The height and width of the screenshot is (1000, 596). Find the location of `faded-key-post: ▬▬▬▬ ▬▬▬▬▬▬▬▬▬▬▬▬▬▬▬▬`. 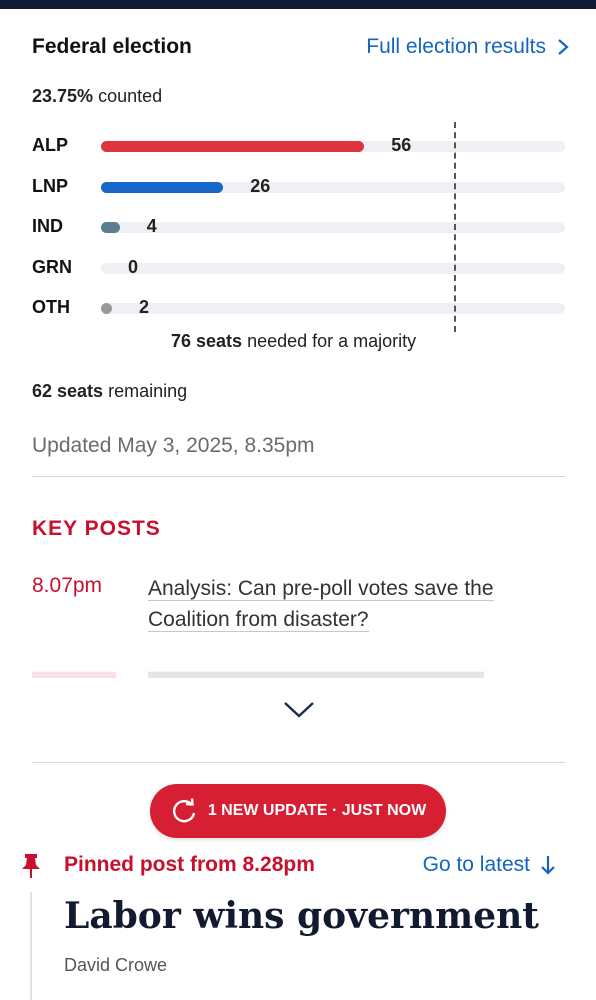

faded-key-post: ▬▬▬▬ ▬▬▬▬▬▬▬▬▬▬▬▬▬▬▬▬ is located at coordinates (298, 671).